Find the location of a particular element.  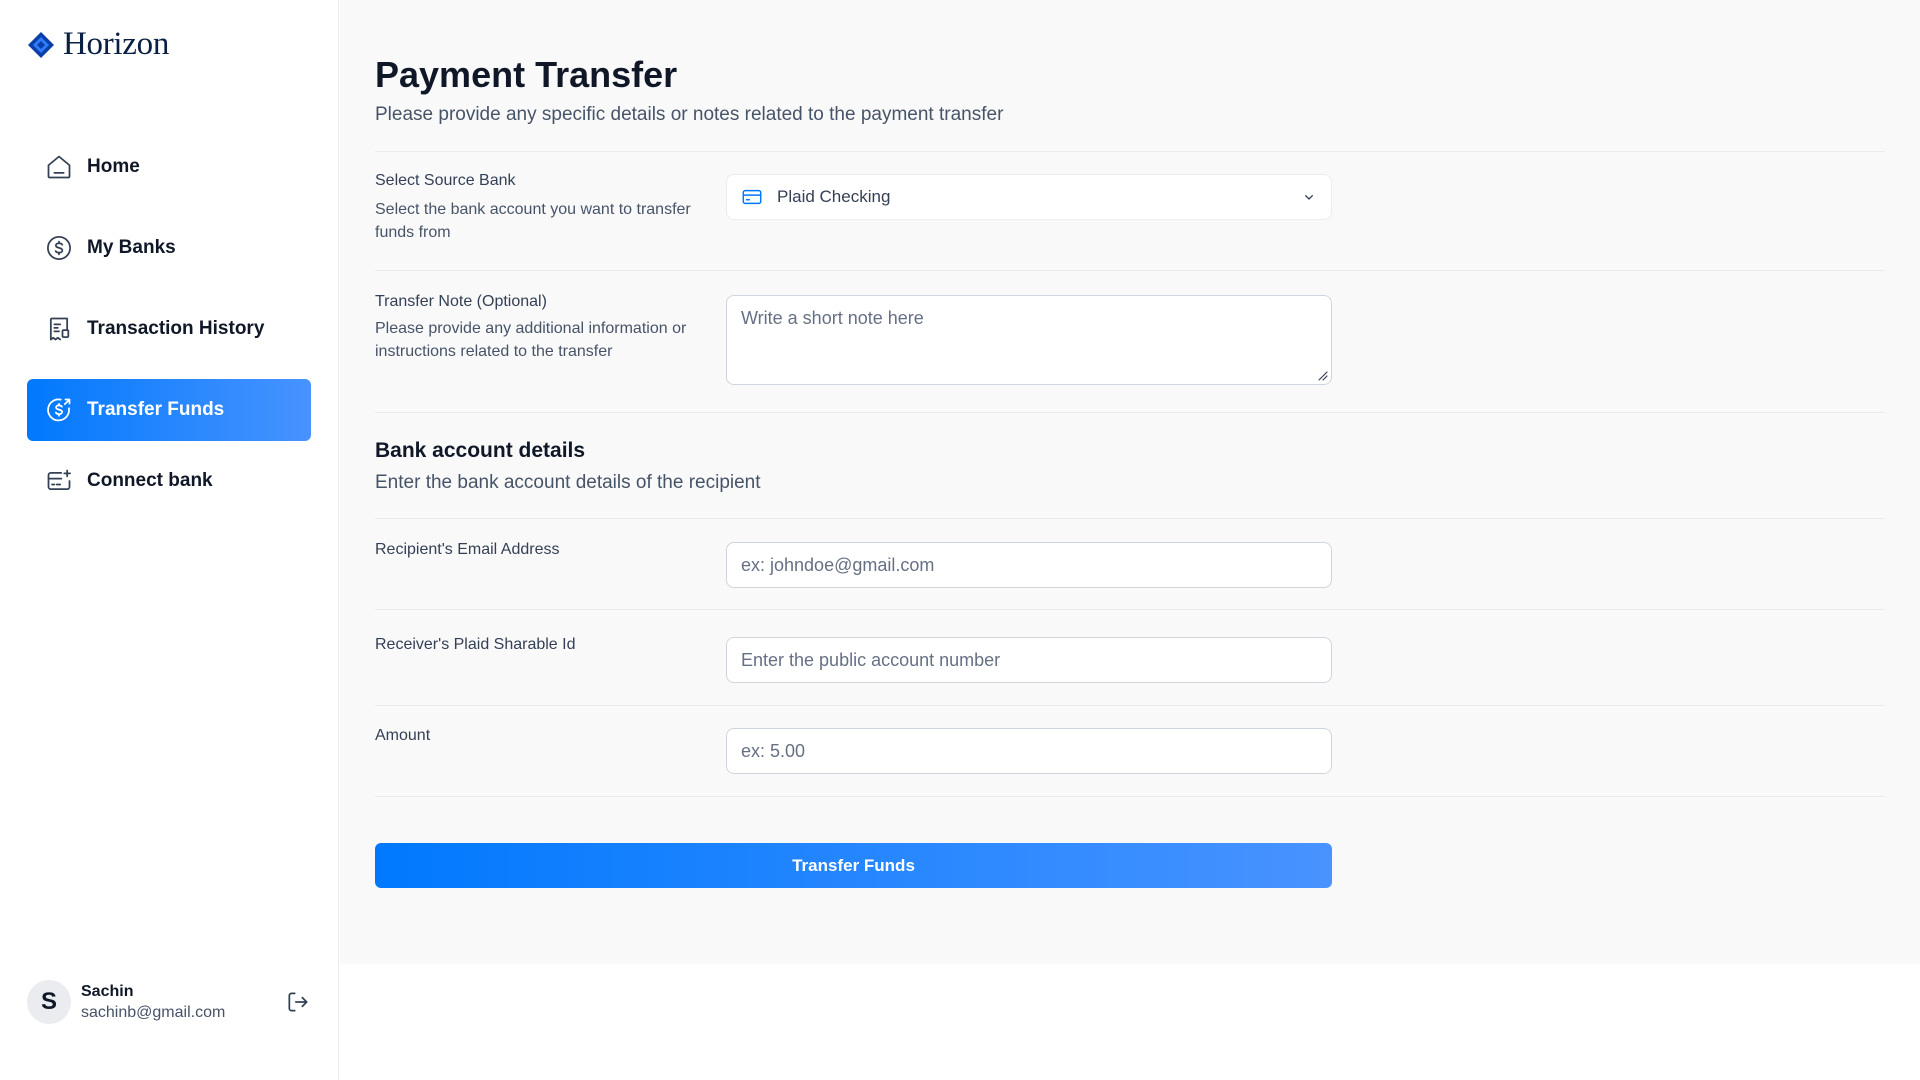

sharable-id-label: Receiver's Plaid Sharable Id is located at coordinates (475, 644).